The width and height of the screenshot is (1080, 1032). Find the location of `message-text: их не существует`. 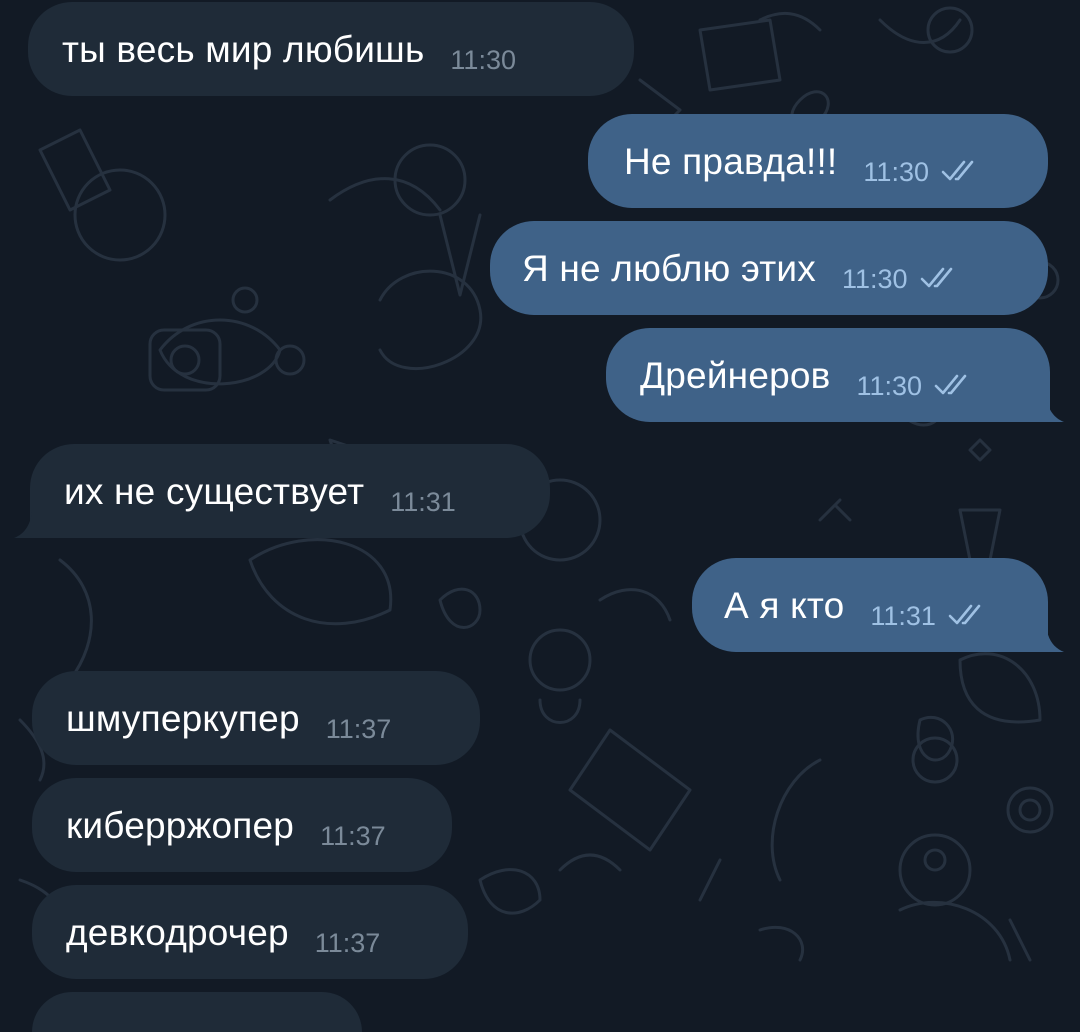

message-text: их не существует is located at coordinates (214, 491).